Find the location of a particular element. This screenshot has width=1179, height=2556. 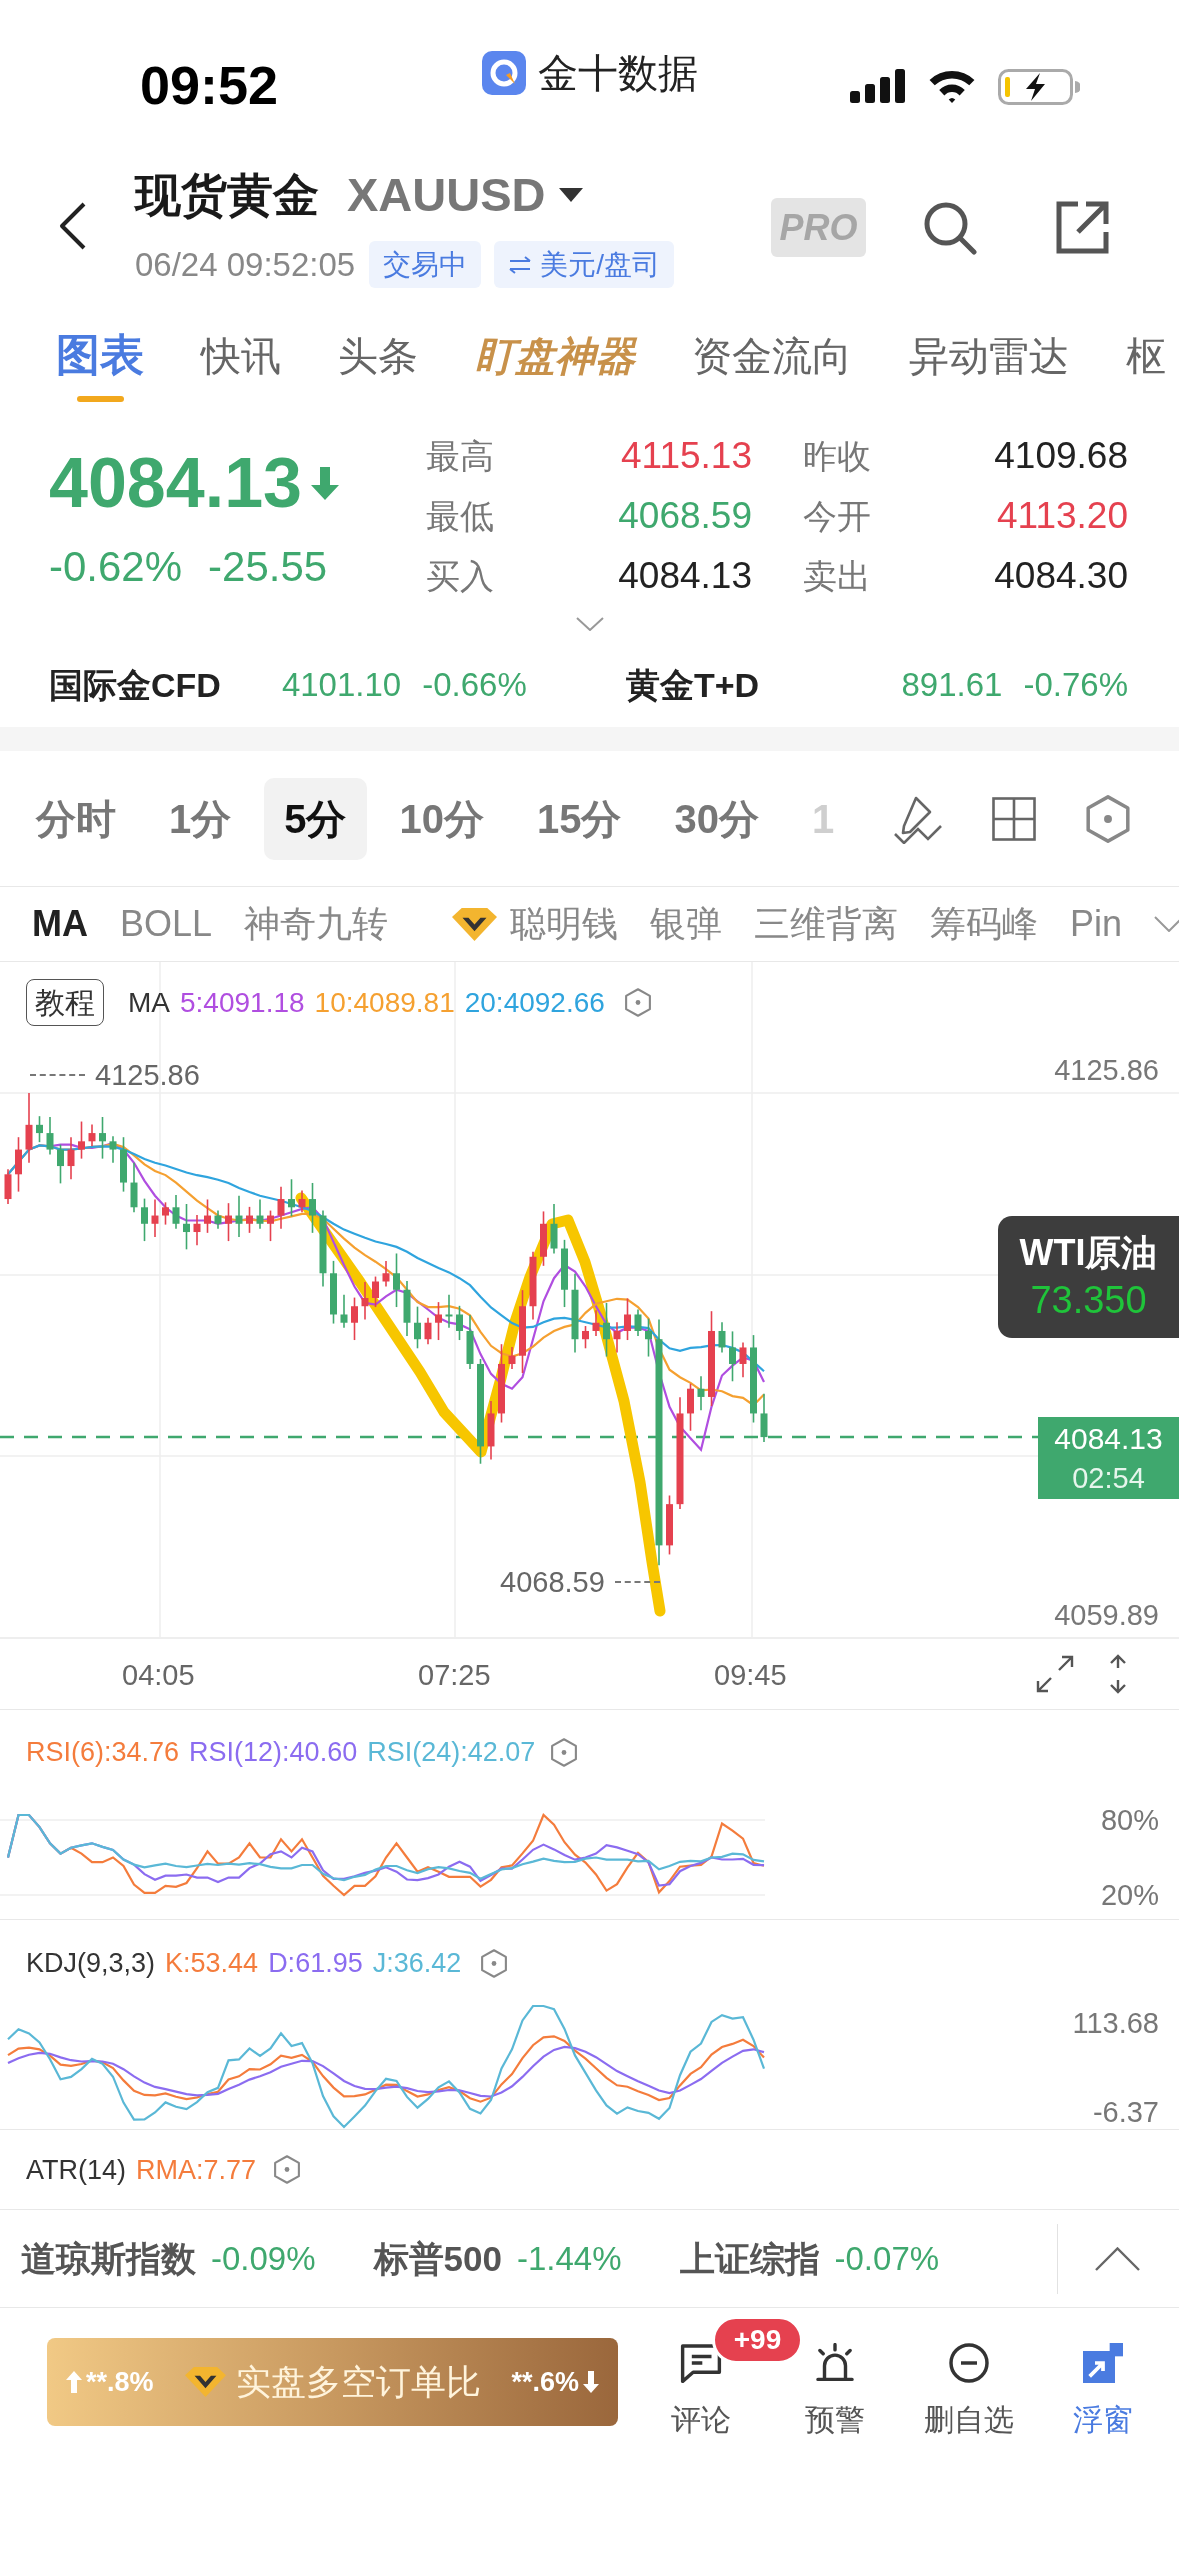

caret-icon is located at coordinates (571, 195).